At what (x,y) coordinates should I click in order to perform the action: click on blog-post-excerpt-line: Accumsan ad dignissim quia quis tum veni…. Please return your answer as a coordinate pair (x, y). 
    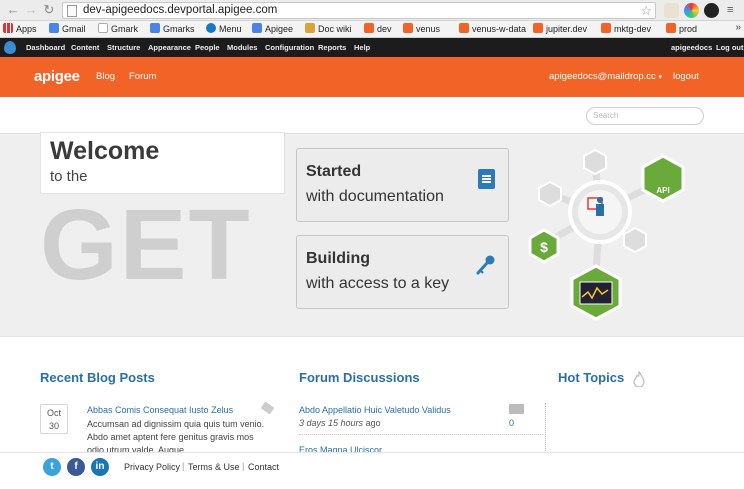
    Looking at the image, I should click on (176, 424).